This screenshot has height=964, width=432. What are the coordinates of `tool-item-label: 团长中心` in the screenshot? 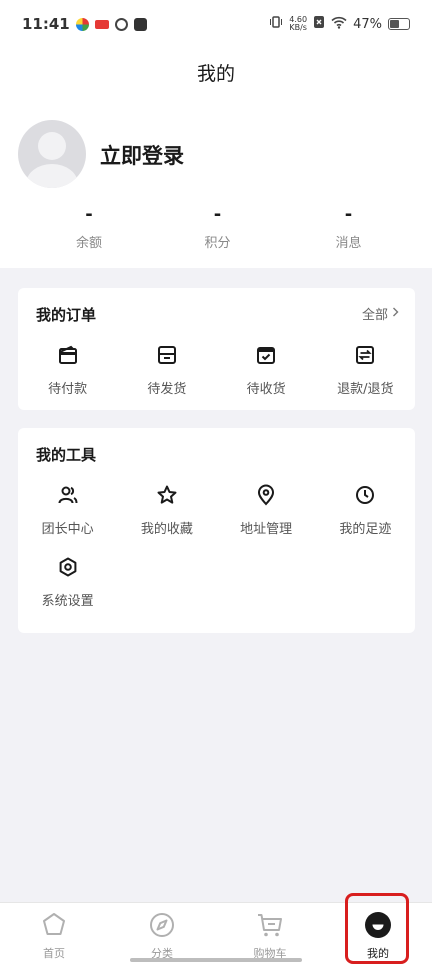 It's located at (67, 529).